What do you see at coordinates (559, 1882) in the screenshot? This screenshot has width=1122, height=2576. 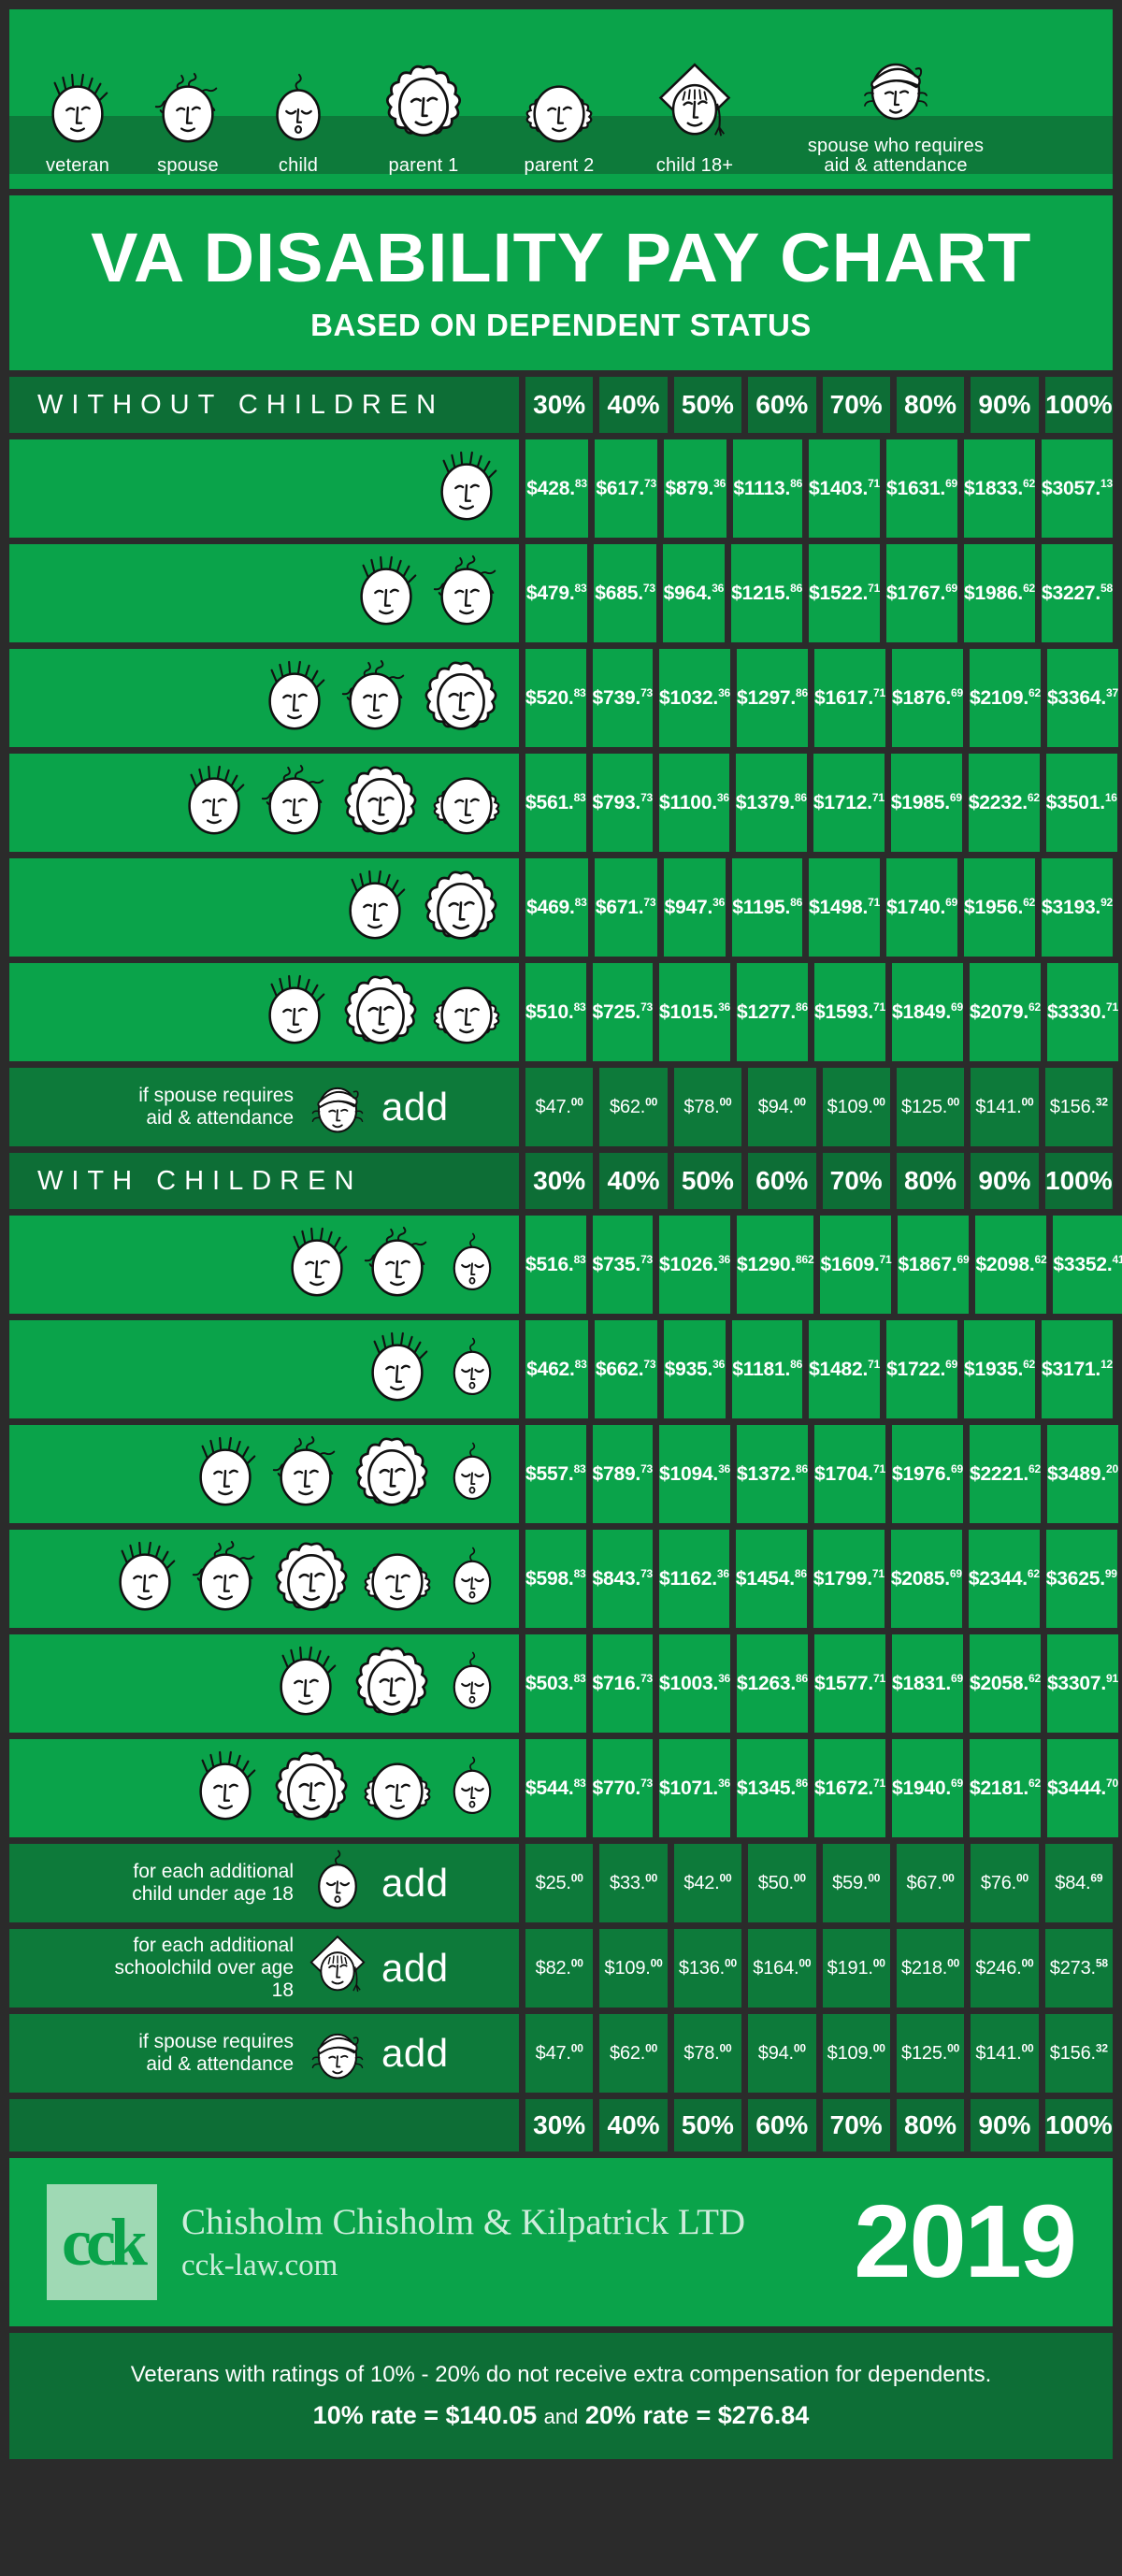 I see `add-amount: $25.00` at bounding box center [559, 1882].